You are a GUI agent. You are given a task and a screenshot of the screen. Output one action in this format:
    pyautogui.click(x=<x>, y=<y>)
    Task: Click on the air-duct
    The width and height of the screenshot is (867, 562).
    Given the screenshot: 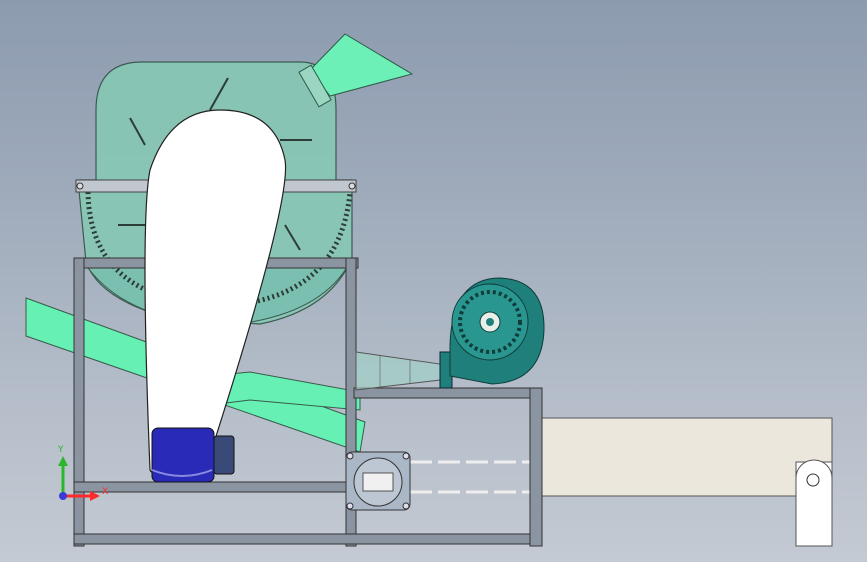 What is the action you would take?
    pyautogui.click(x=398, y=371)
    